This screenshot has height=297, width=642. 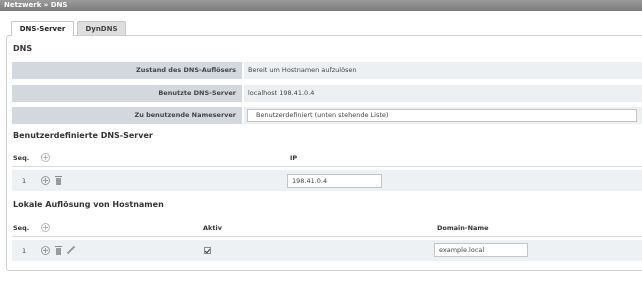 What do you see at coordinates (443, 70) in the screenshot?
I see `resolver-state-value: Bereit um Hostnamen aufzulösen` at bounding box center [443, 70].